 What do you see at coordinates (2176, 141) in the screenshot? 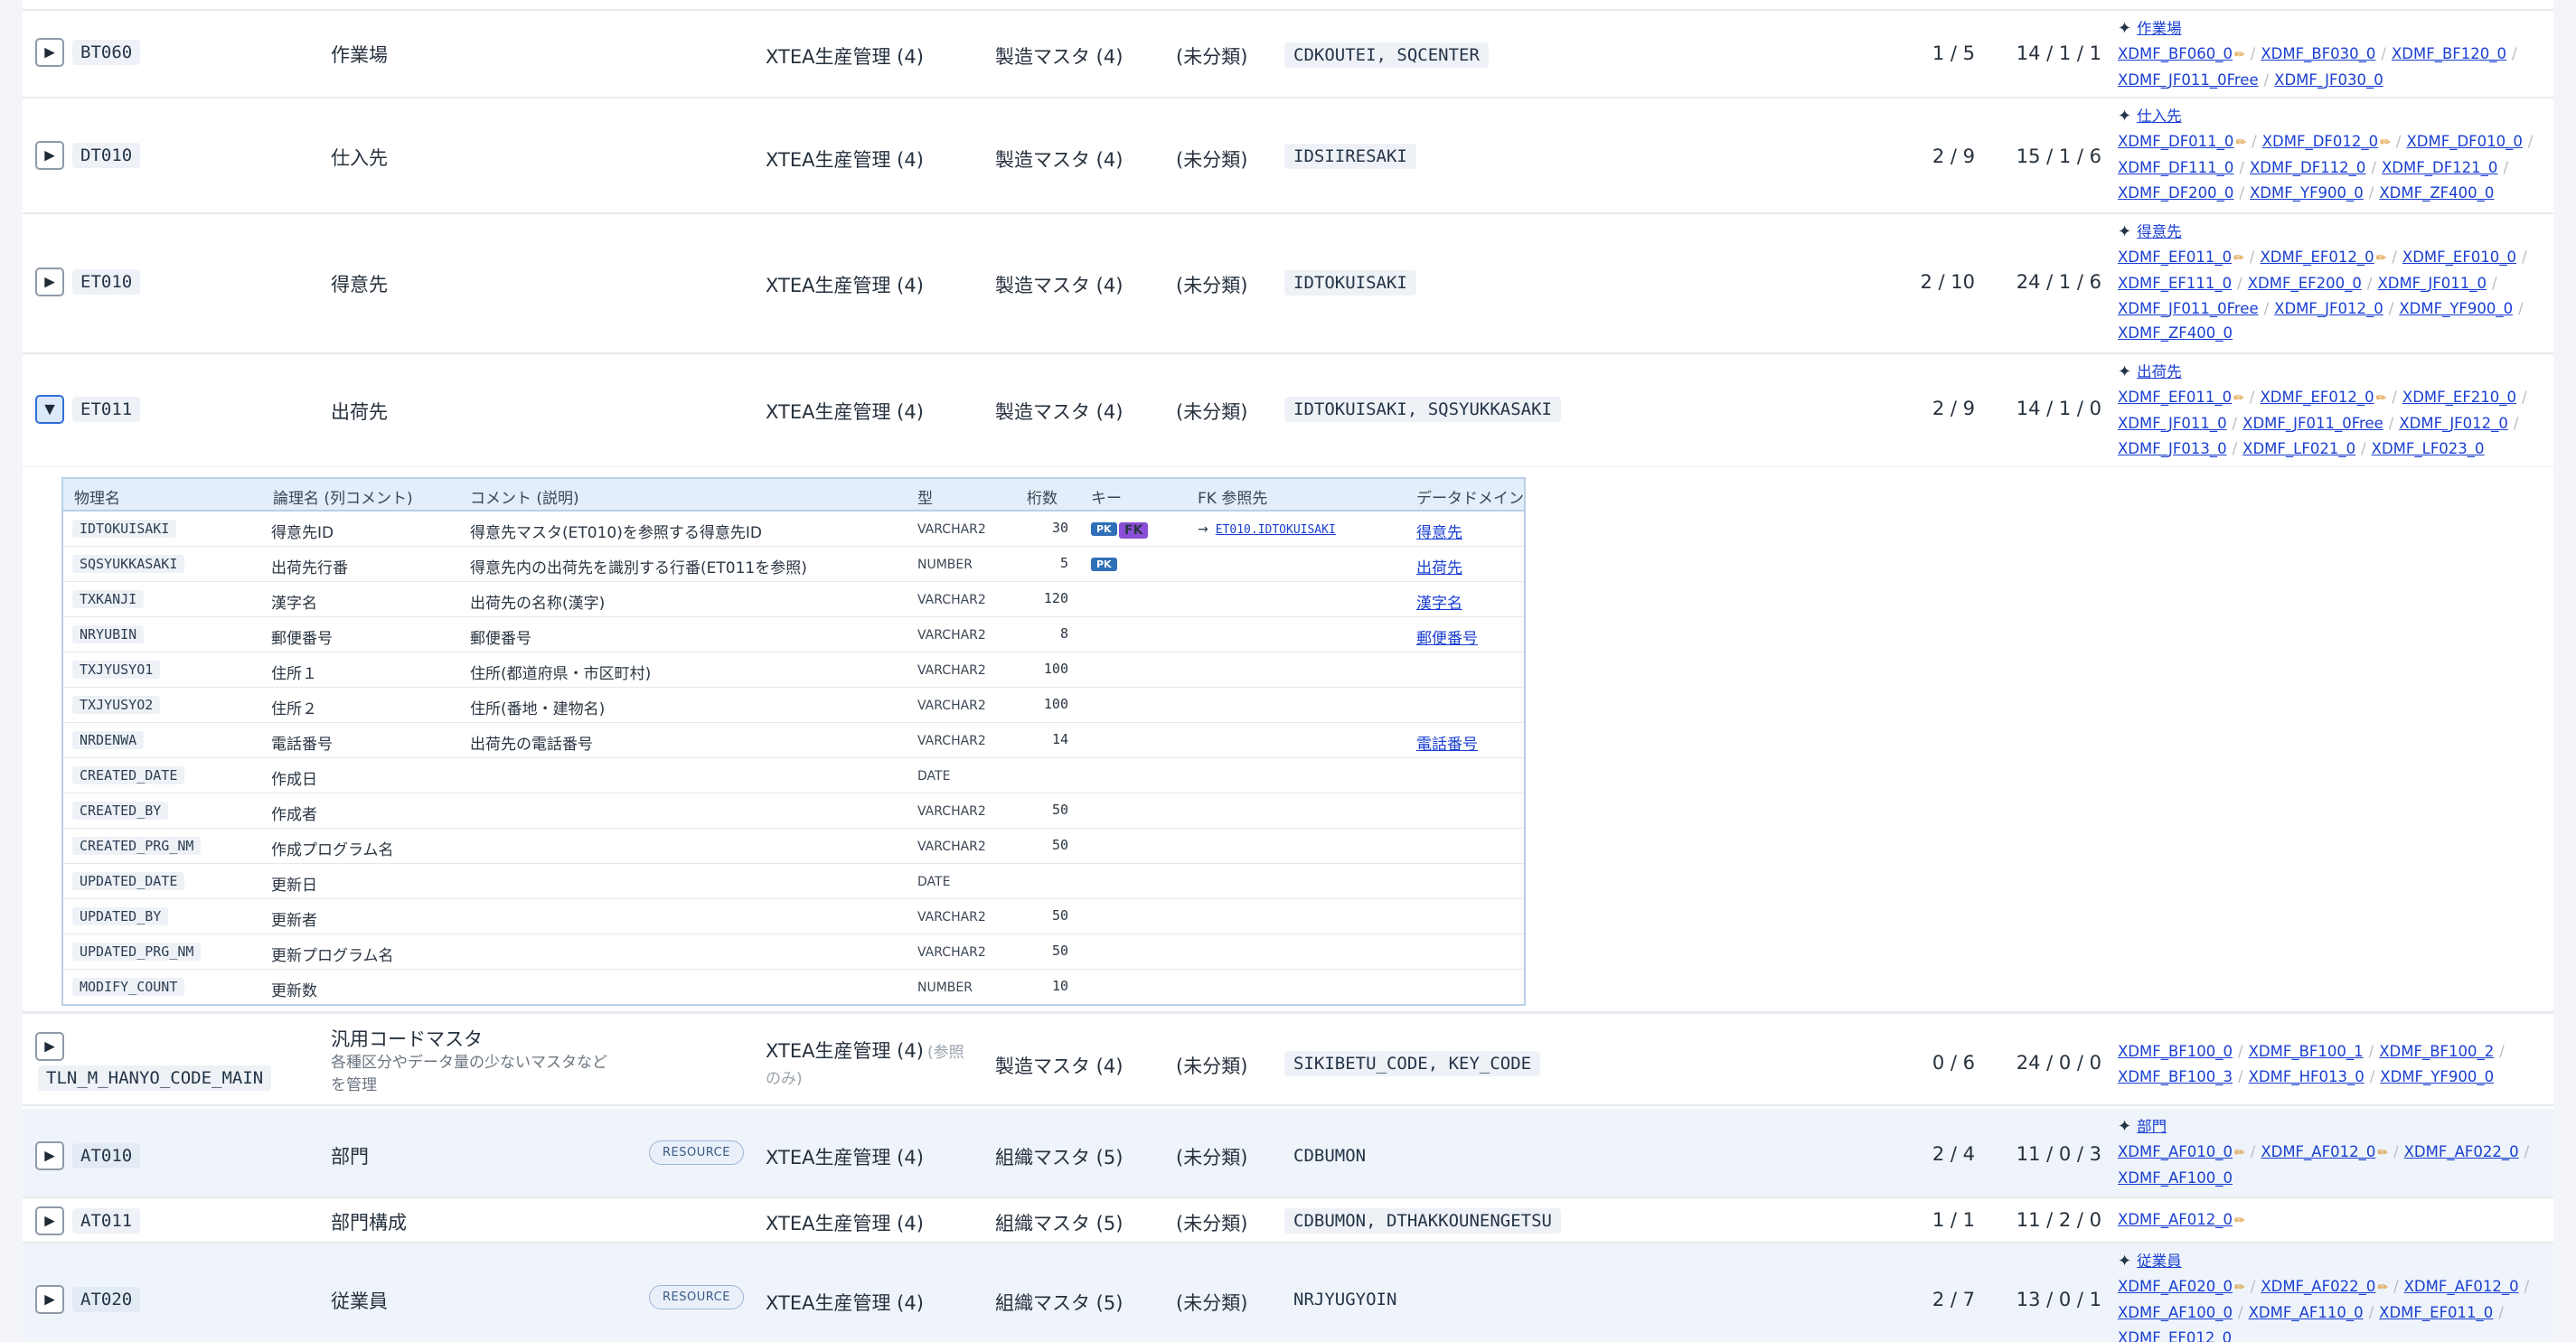
I see `program-link: XDMF_DF011_0` at bounding box center [2176, 141].